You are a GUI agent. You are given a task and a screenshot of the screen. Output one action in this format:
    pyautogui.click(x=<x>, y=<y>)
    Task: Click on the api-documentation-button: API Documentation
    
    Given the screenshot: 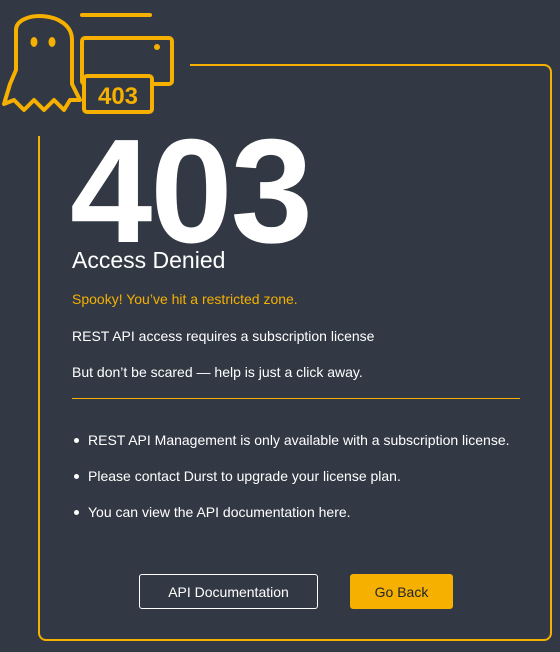 What is the action you would take?
    pyautogui.click(x=228, y=591)
    